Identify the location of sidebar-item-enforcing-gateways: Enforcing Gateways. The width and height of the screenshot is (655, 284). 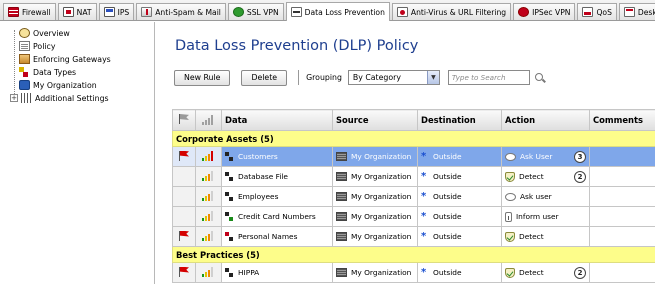
(65, 59).